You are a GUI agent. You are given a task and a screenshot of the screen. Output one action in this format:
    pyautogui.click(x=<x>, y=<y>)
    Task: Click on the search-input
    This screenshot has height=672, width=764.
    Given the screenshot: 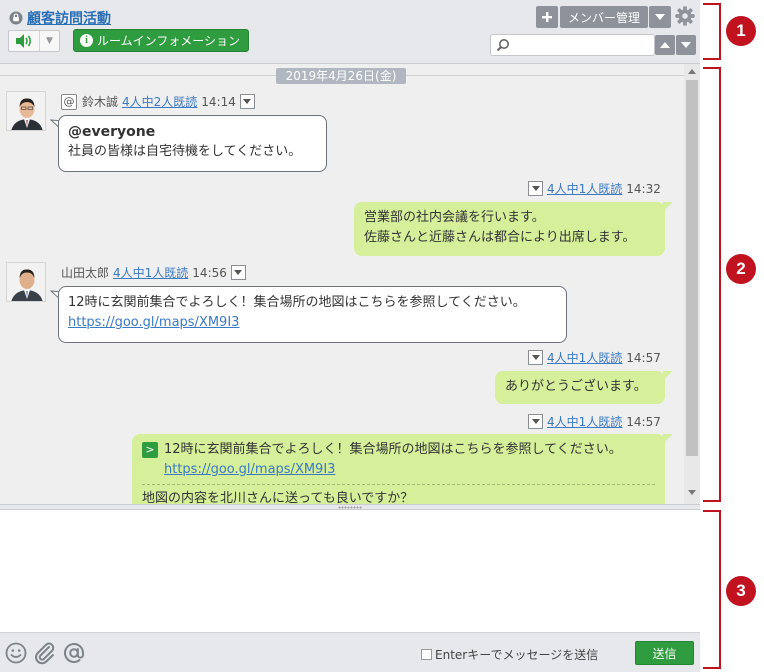 What is the action you would take?
    pyautogui.click(x=582, y=45)
    